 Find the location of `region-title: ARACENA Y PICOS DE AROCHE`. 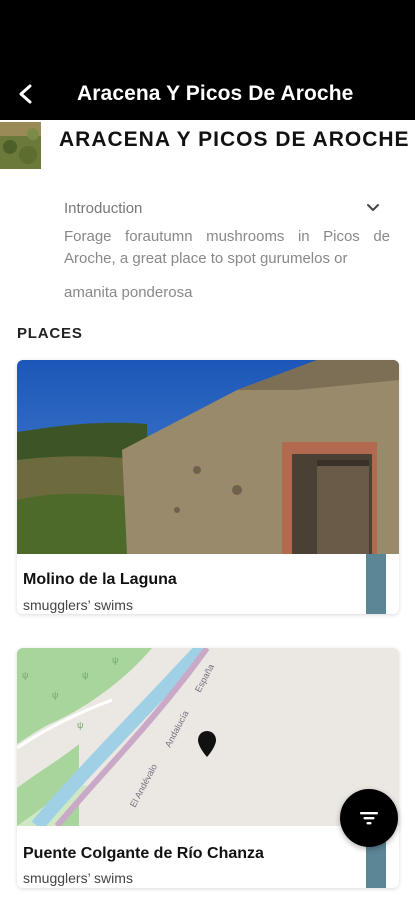

region-title: ARACENA Y PICOS DE AROCHE is located at coordinates (234, 139).